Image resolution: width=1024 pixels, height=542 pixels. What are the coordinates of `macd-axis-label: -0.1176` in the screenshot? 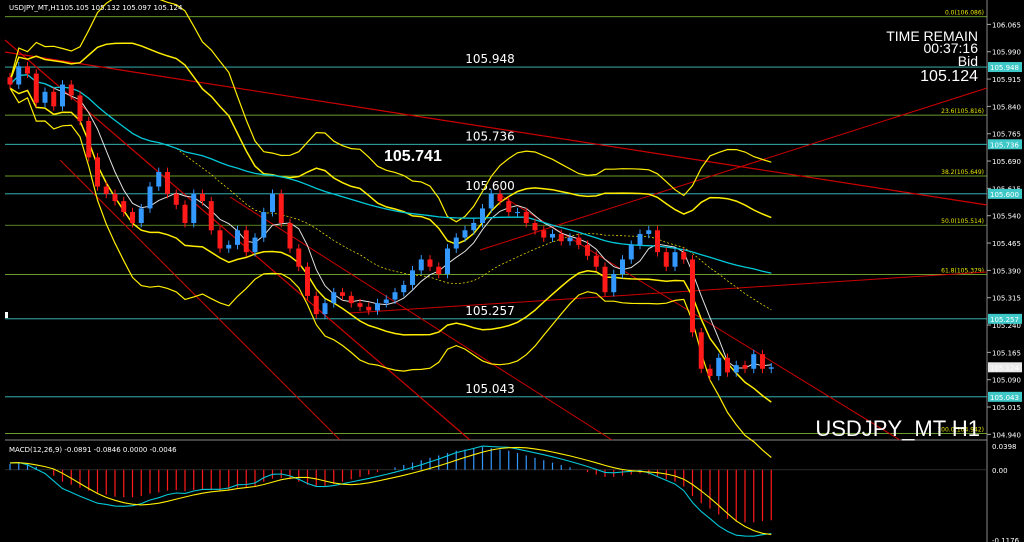 It's located at (1006, 539).